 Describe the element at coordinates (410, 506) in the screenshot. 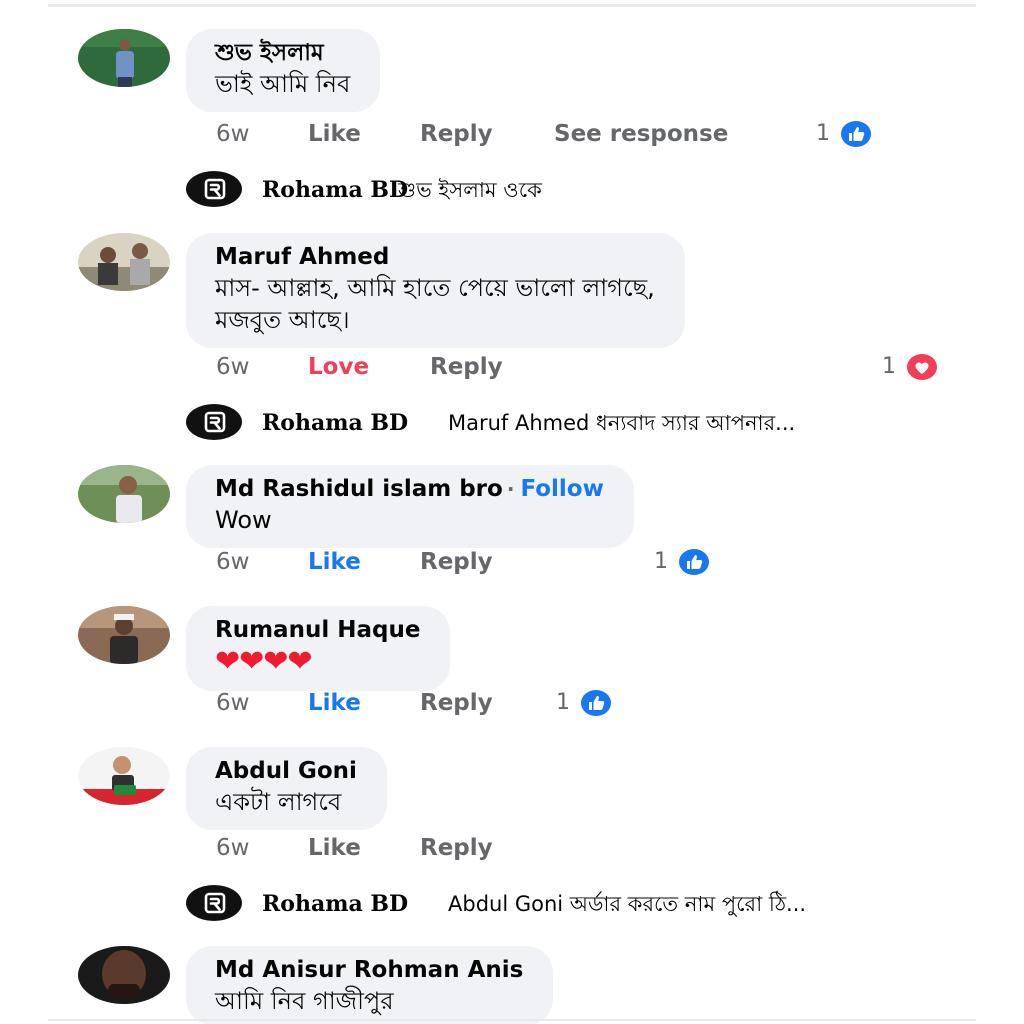

I see `comment-bubble: Md Rashidul islam bro · Follow Wow` at that location.